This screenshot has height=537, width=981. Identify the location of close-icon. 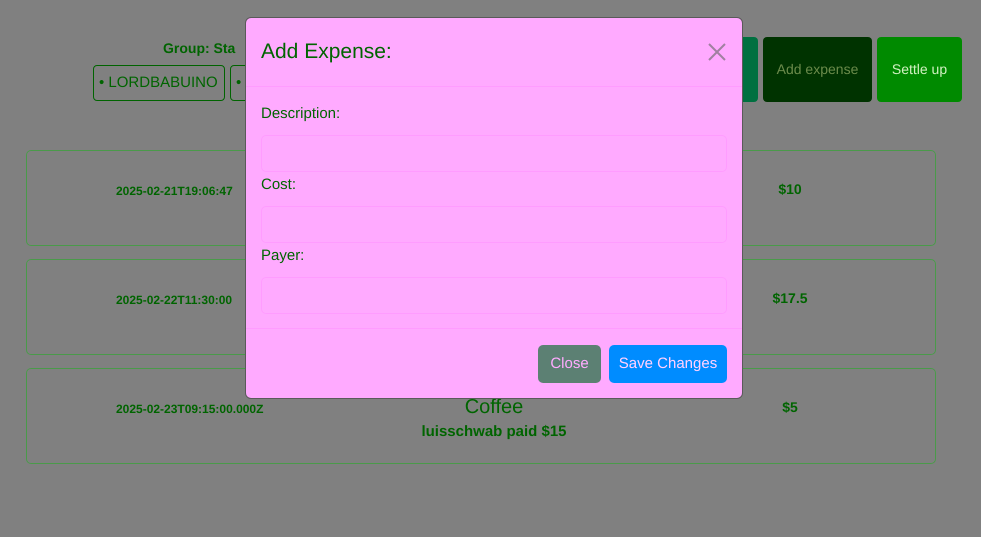
(717, 52).